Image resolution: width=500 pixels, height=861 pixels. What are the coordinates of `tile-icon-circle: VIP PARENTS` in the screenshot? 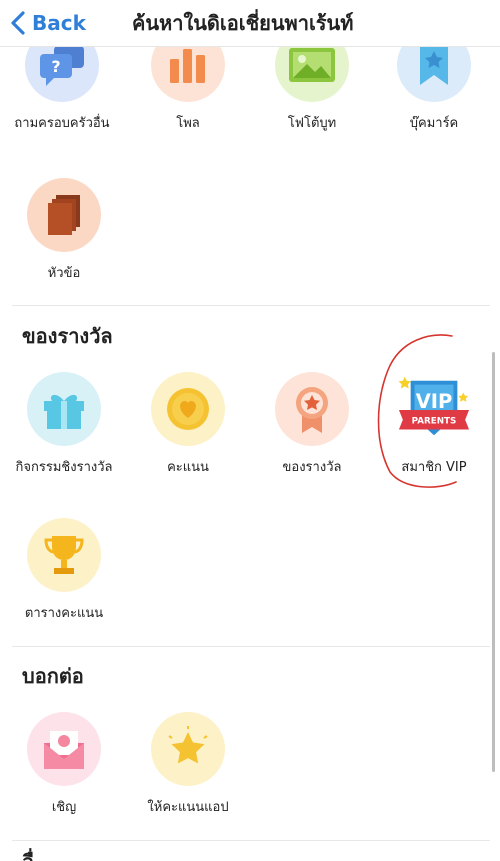 It's located at (434, 409).